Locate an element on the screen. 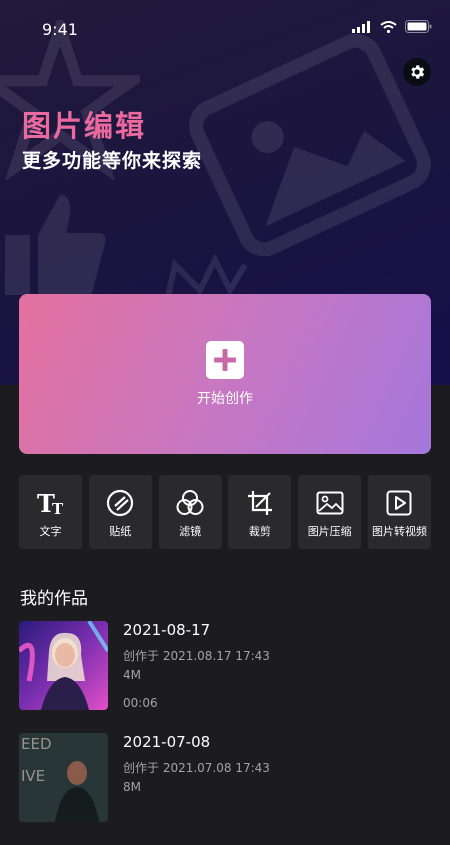 Image resolution: width=450 pixels, height=845 pixels. text-tt-icon: TT is located at coordinates (51, 503).